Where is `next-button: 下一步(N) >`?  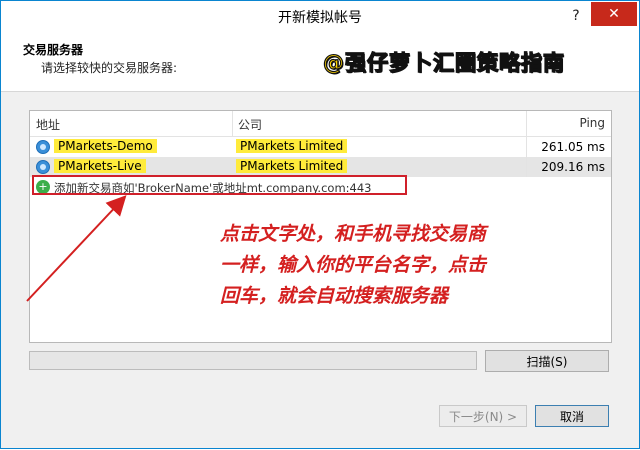 next-button: 下一步(N) > is located at coordinates (483, 416).